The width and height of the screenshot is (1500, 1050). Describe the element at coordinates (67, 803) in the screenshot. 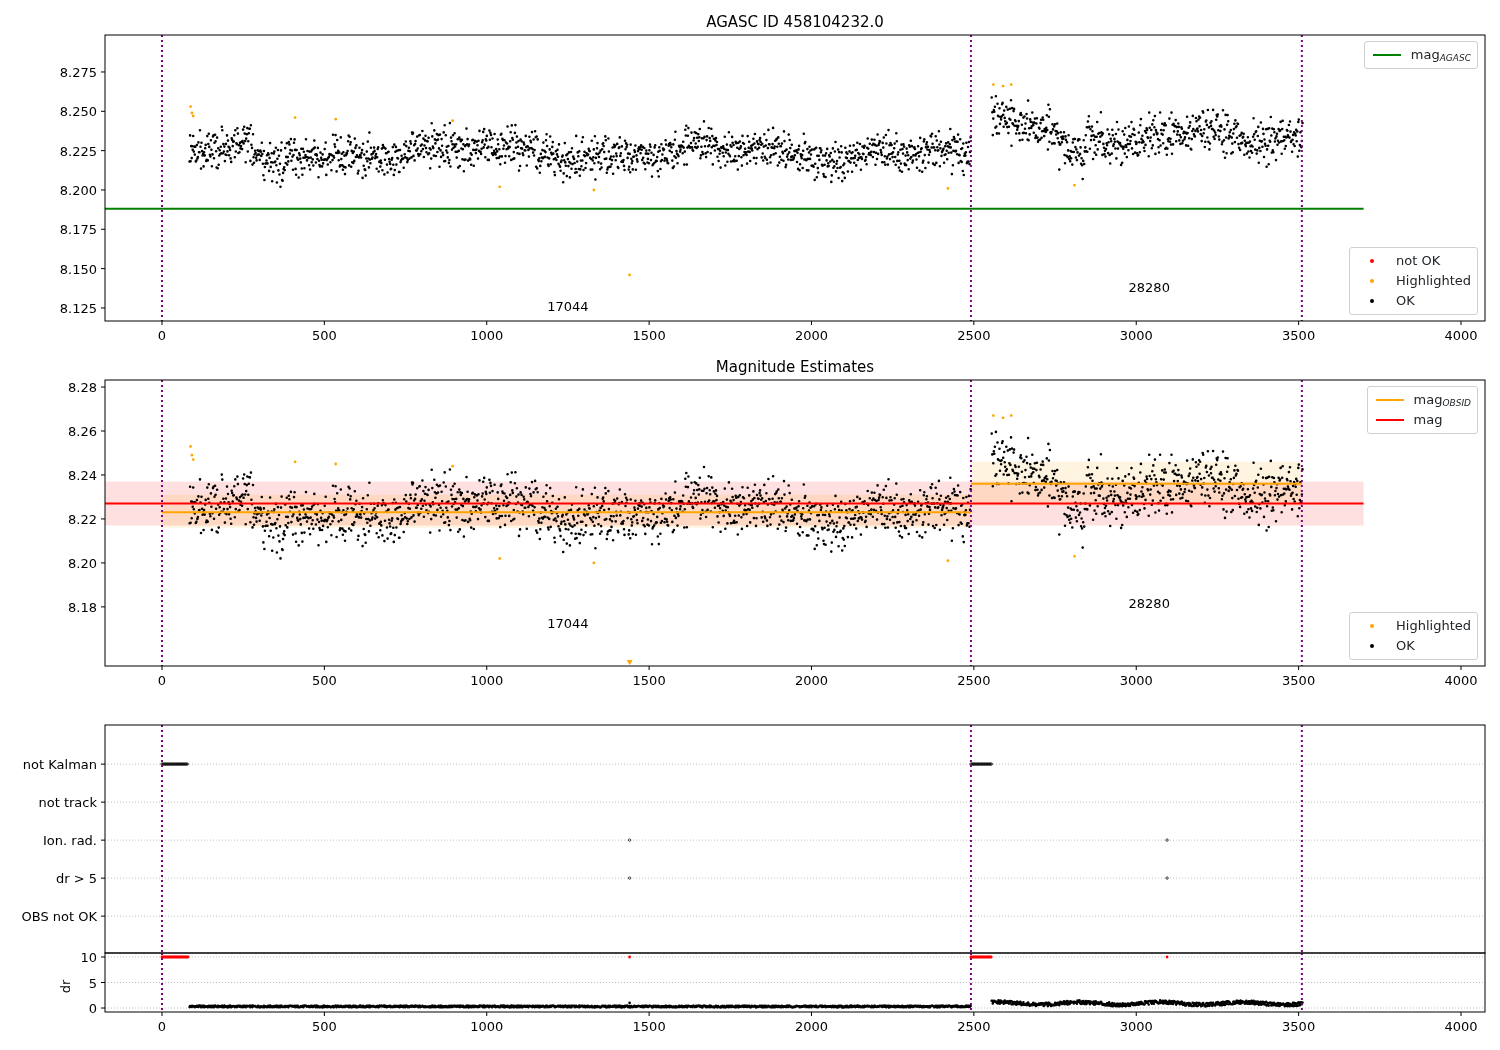

I see `tick-label: not track` at that location.